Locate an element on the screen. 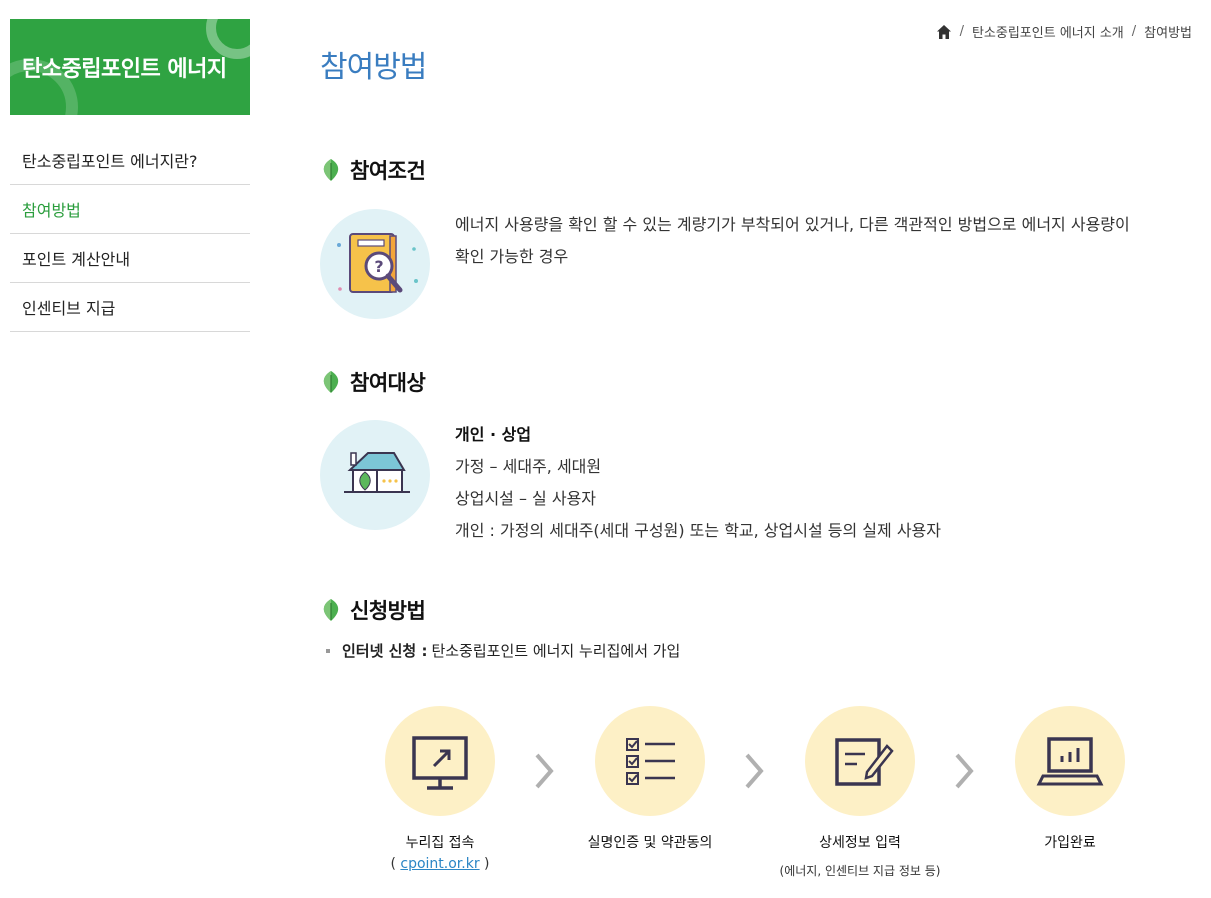 The width and height of the screenshot is (1211, 898). monitor-link-icon is located at coordinates (440, 763).